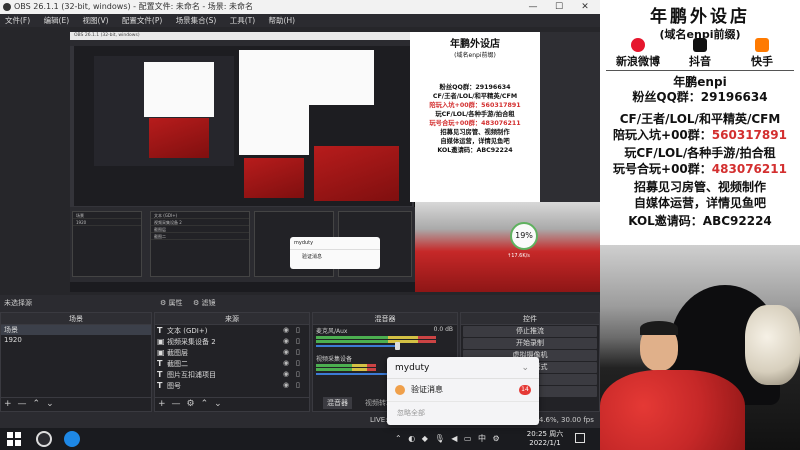  What do you see at coordinates (475, 105) in the screenshot?
I see `preview-promo-l2: 陪玩入坑+00群：560317891` at bounding box center [475, 105].